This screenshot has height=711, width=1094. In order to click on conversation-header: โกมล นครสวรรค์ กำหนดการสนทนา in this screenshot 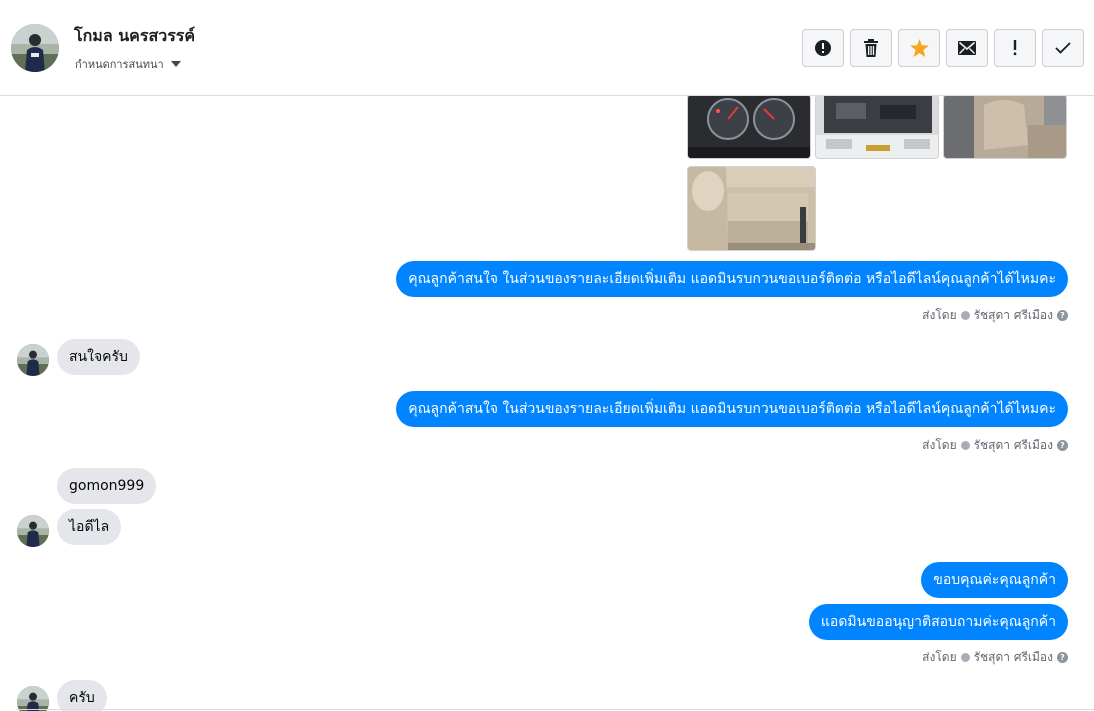, I will do `click(547, 48)`.